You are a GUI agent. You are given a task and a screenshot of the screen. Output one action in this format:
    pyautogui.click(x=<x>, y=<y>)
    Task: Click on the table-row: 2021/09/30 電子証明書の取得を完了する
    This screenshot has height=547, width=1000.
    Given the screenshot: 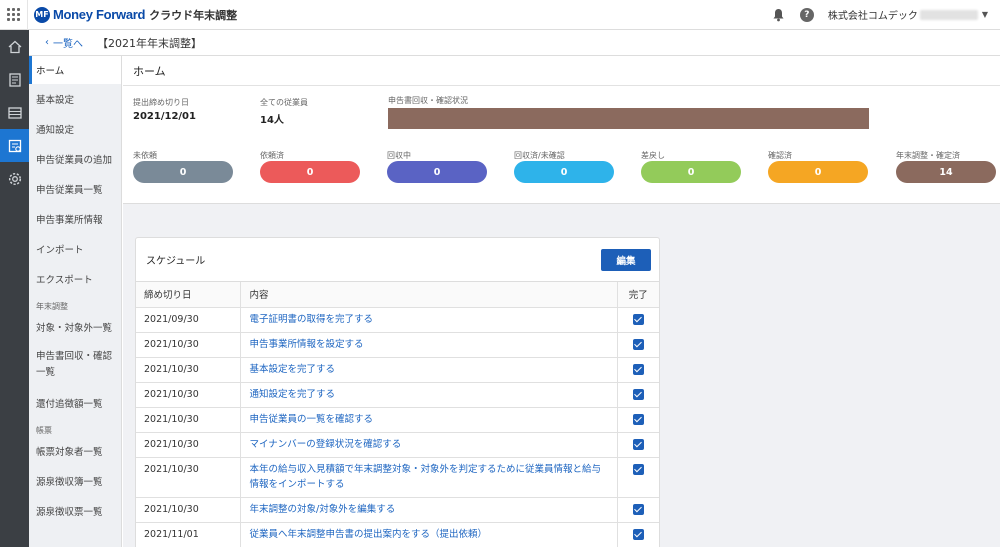 What is the action you would take?
    pyautogui.click(x=397, y=320)
    